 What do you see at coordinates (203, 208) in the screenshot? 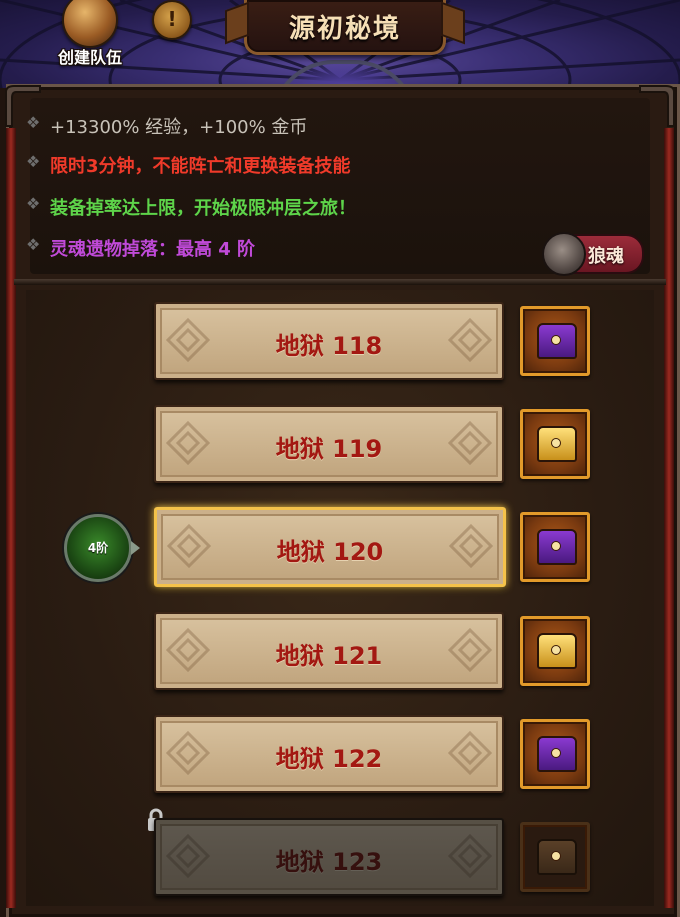
I see `drop-rate-text: 装备掉率达上限，开始极限冲层之旅！` at bounding box center [203, 208].